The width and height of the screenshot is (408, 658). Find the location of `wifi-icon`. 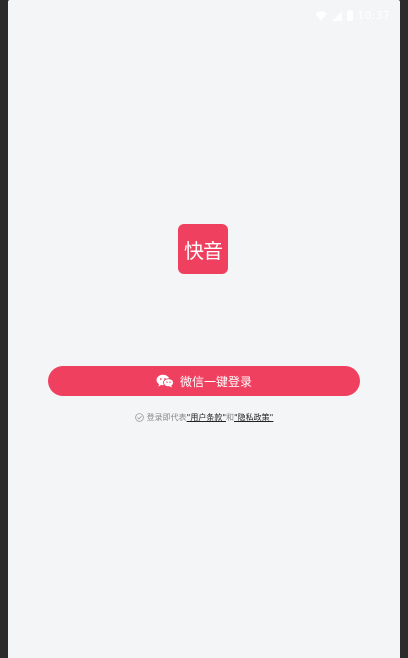

wifi-icon is located at coordinates (321, 15).